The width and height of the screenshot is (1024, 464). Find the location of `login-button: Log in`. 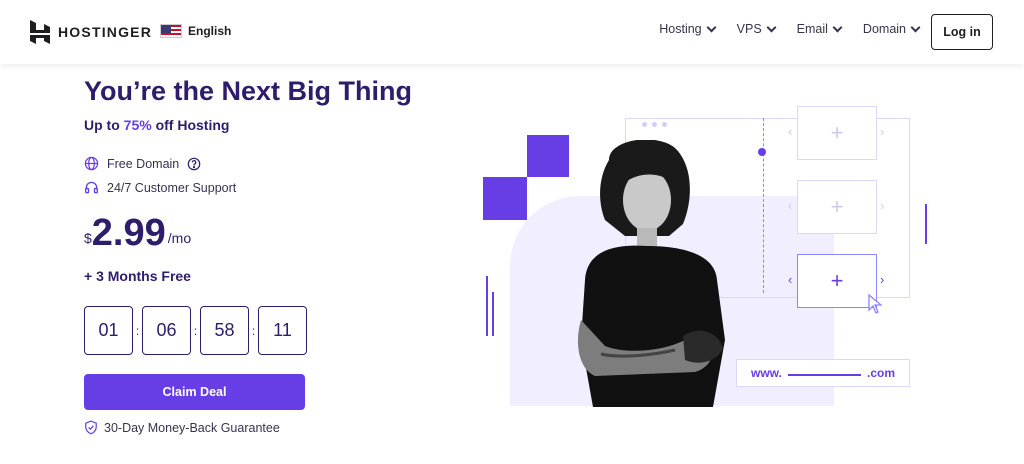

login-button: Log in is located at coordinates (962, 32).